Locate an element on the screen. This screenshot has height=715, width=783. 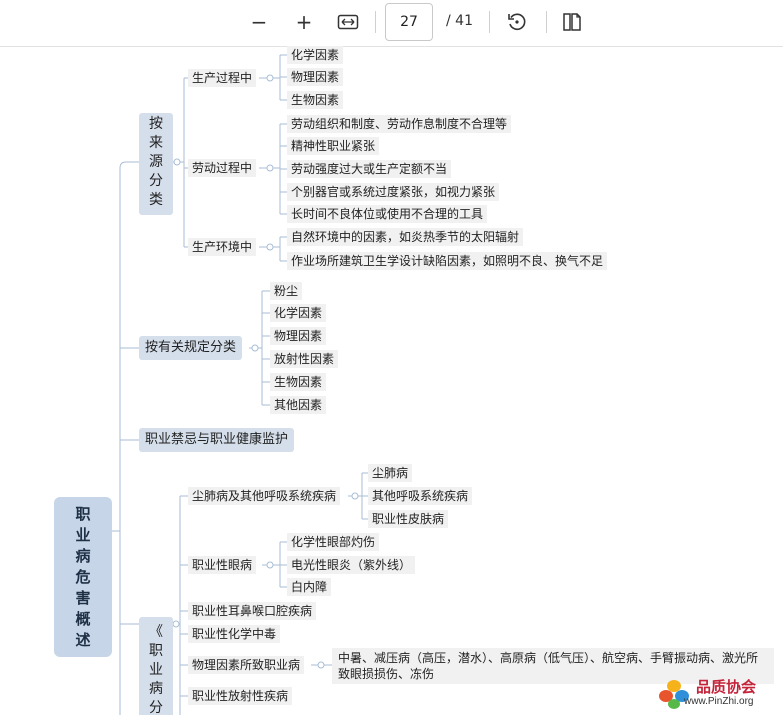
node-radiation-disease: 职业性放射性疾病 is located at coordinates (240, 696).